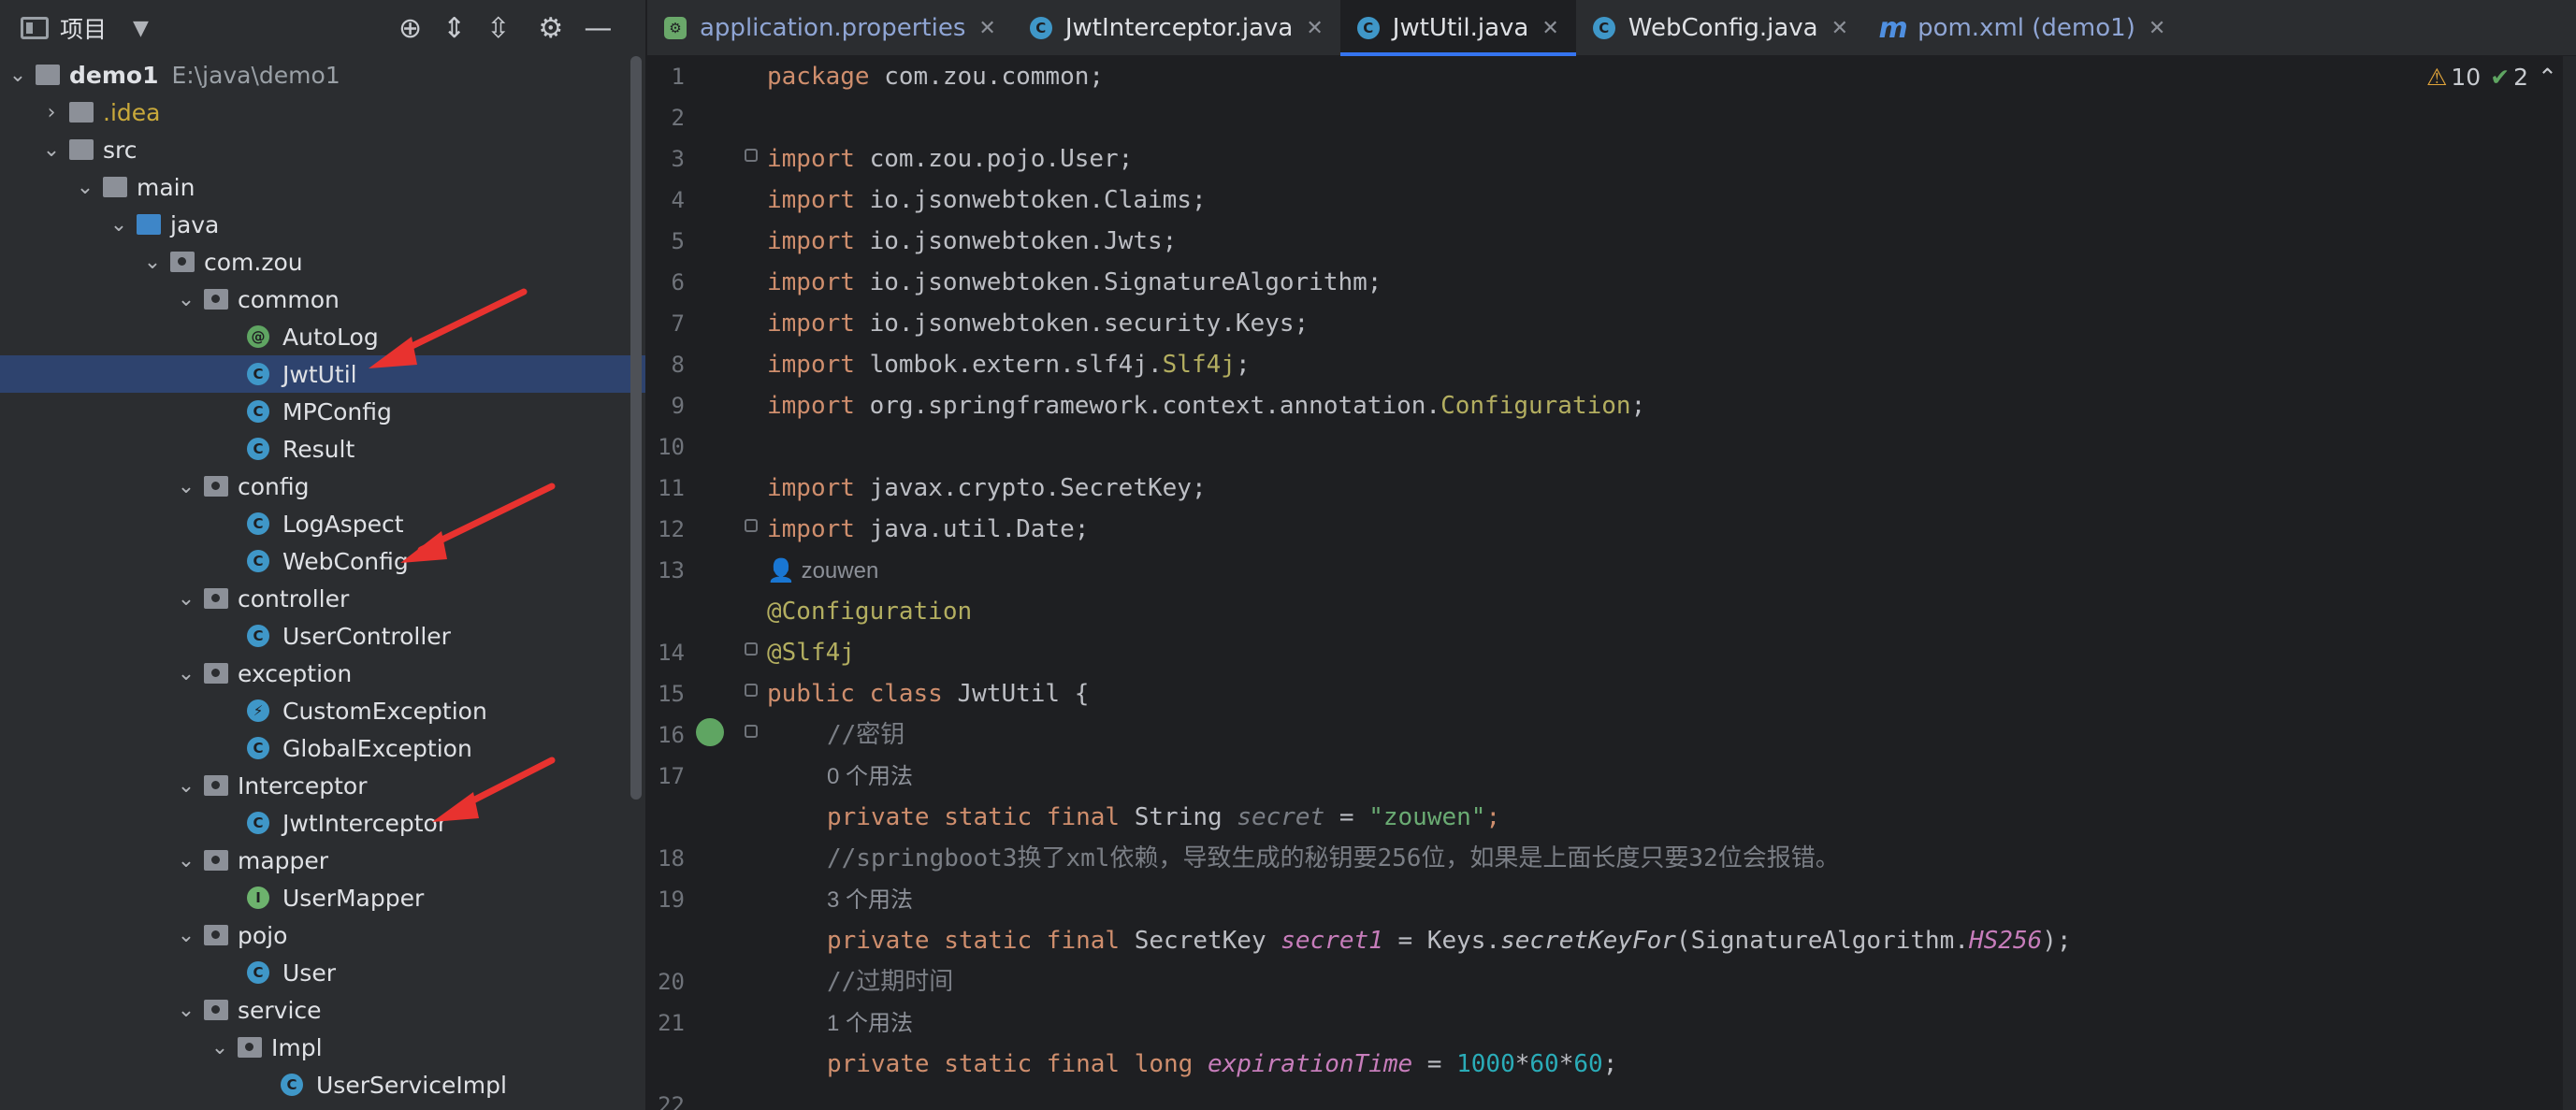 This screenshot has width=2576, height=1110. What do you see at coordinates (322, 748) in the screenshot?
I see `tree-item-globalexception: C GlobalException` at bounding box center [322, 748].